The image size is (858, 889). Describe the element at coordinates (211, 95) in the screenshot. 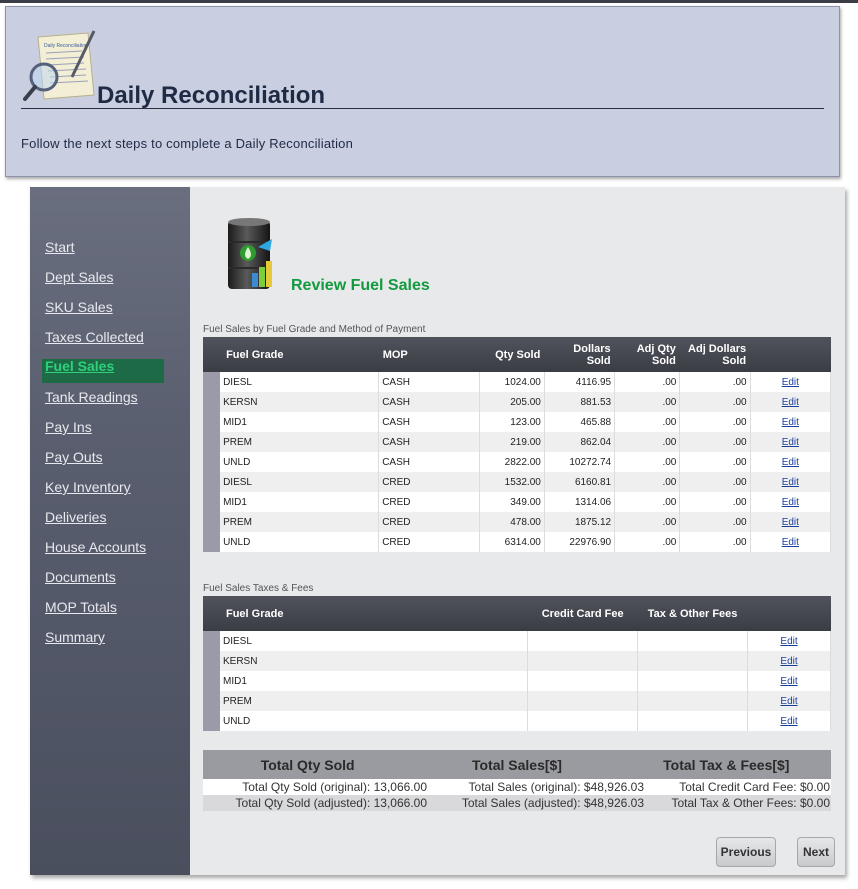

I see `page-title: Daily Reconciliation` at that location.